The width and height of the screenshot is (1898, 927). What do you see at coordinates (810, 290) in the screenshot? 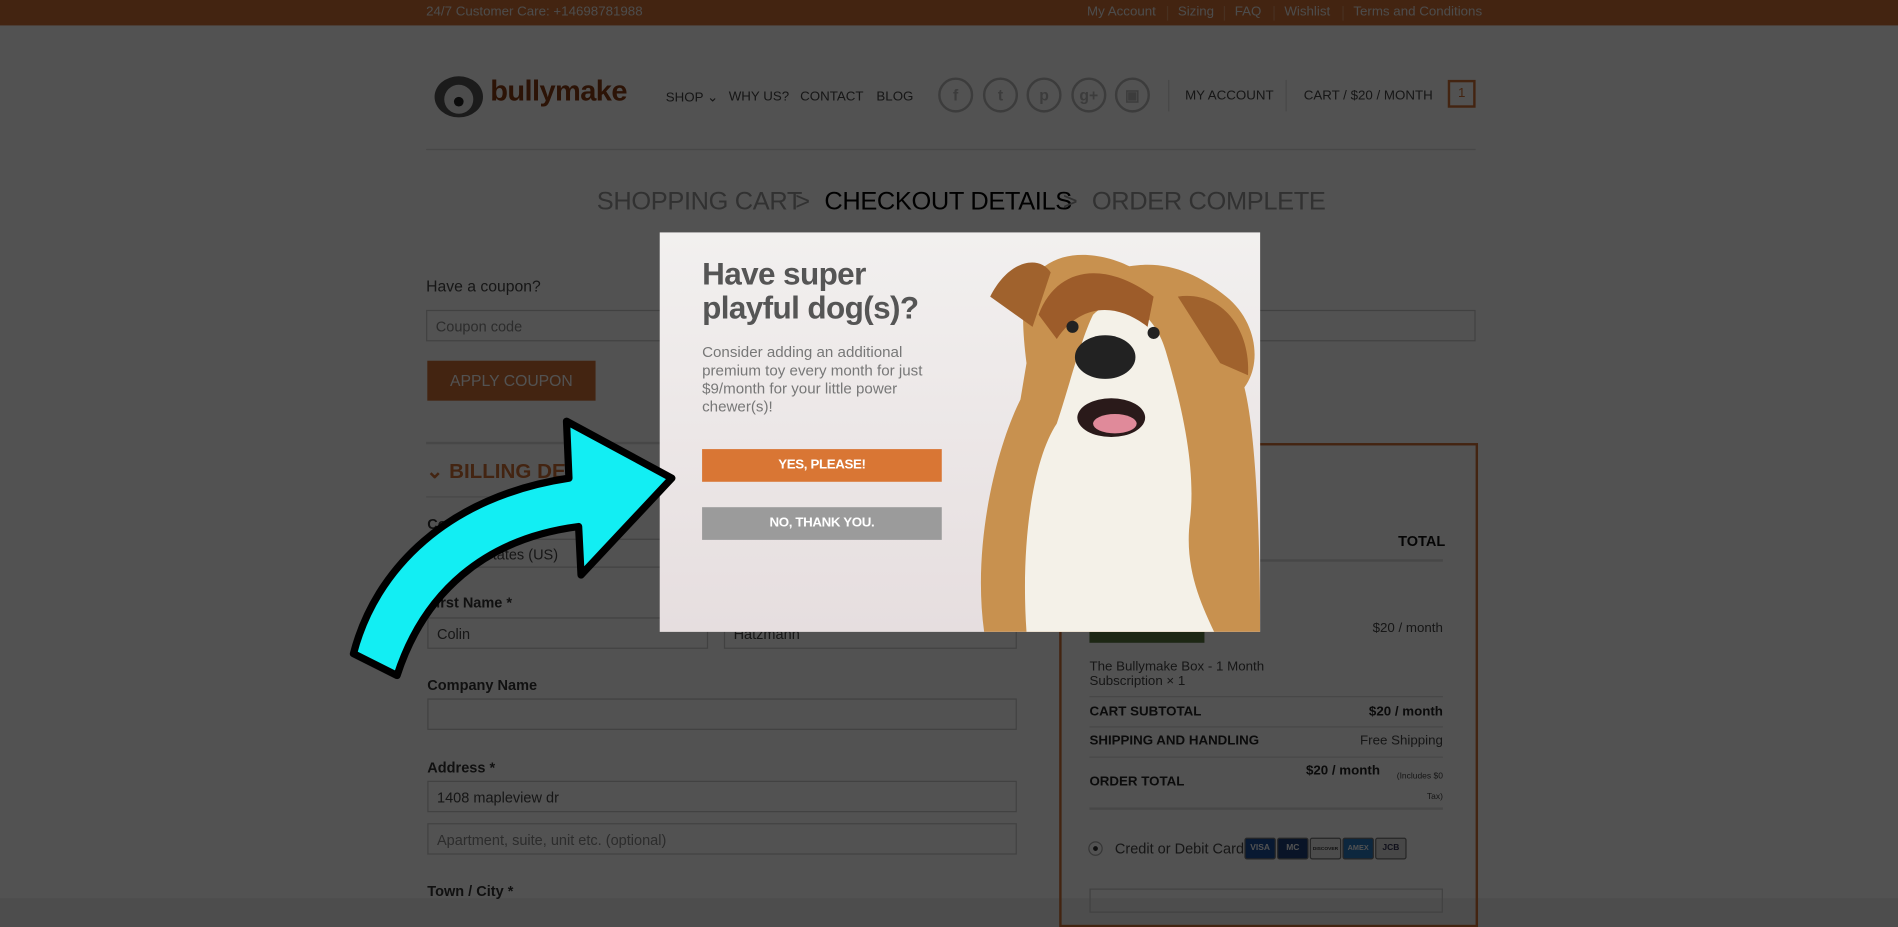
I see `modal-title: Have super playful dog(s)?` at bounding box center [810, 290].